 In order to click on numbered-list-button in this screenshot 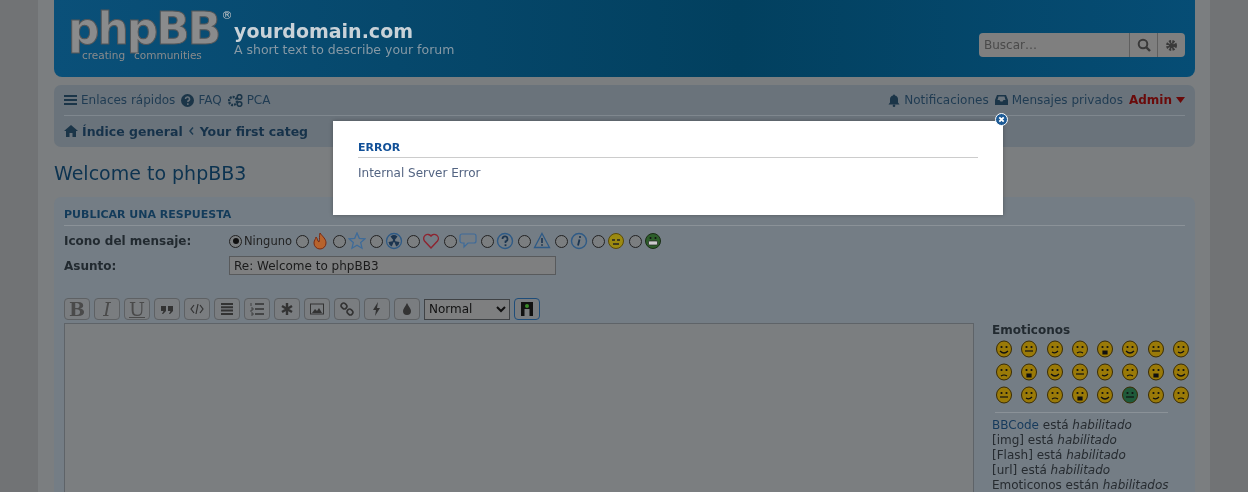, I will do `click(257, 309)`.